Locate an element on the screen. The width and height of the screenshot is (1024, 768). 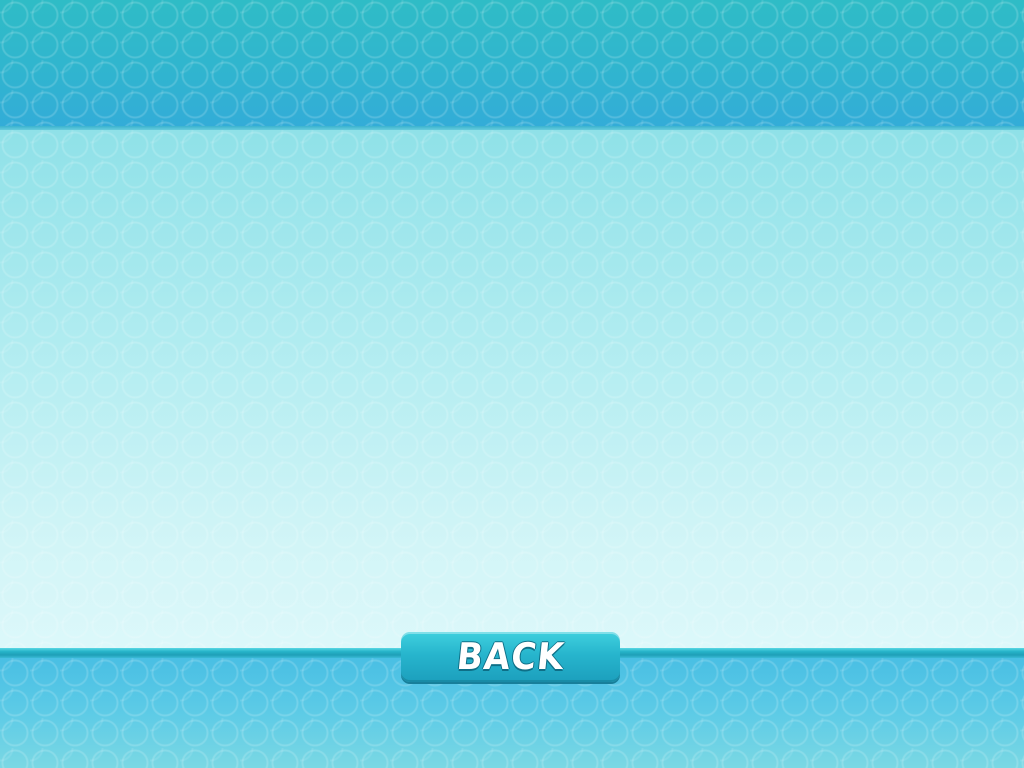
back-button-label: BACK is located at coordinates (510, 657).